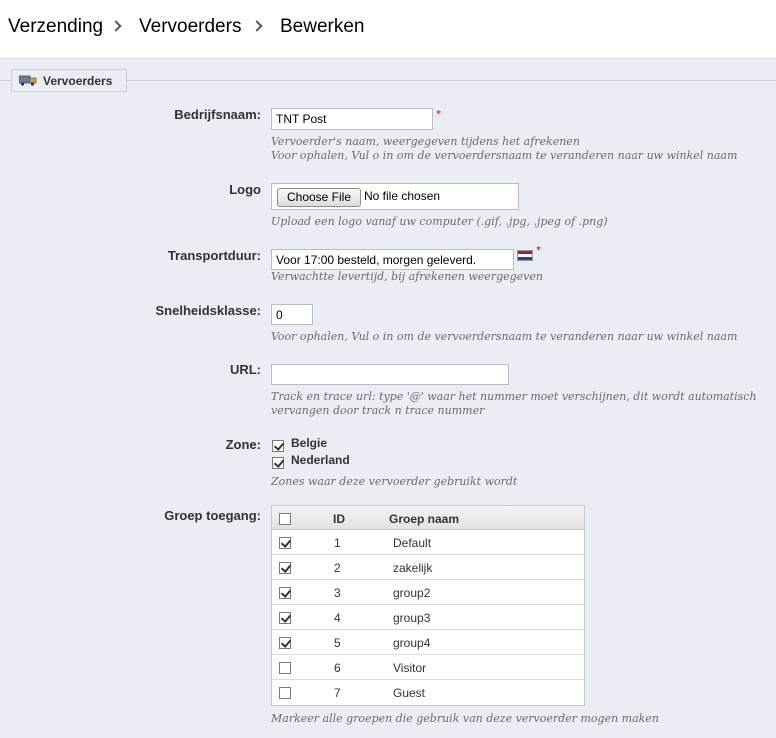  What do you see at coordinates (278, 463) in the screenshot?
I see `zone-checkbox-nederland` at bounding box center [278, 463].